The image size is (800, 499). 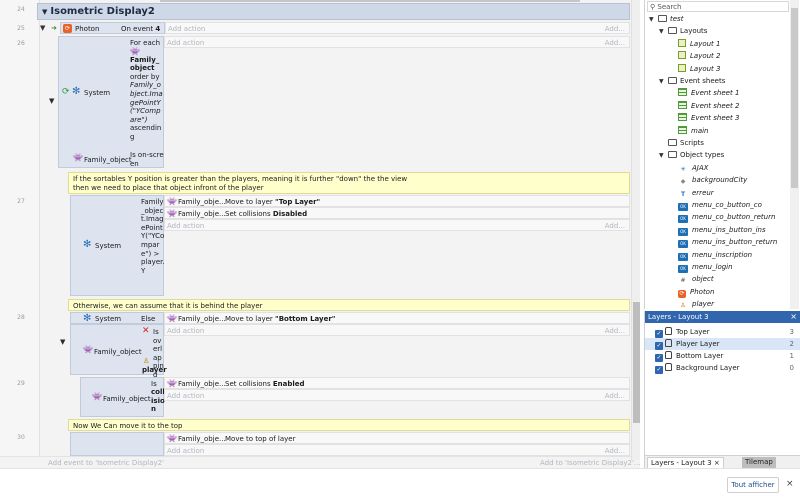 What do you see at coordinates (704, 93) in the screenshot?
I see `tree-item: Event sheet 1` at bounding box center [704, 93].